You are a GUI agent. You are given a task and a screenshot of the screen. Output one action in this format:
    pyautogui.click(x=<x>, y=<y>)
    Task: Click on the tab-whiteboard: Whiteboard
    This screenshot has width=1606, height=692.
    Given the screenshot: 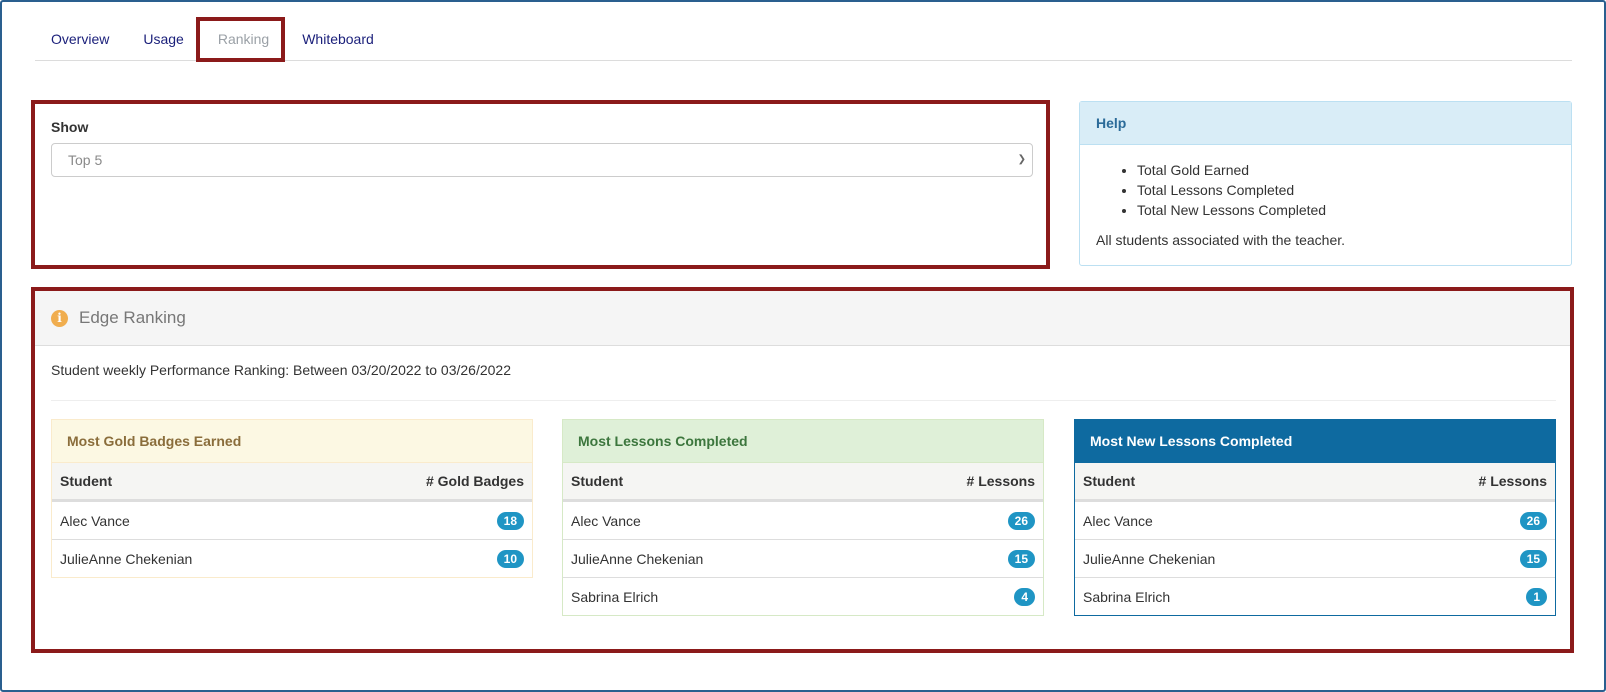 What is the action you would take?
    pyautogui.click(x=337, y=39)
    